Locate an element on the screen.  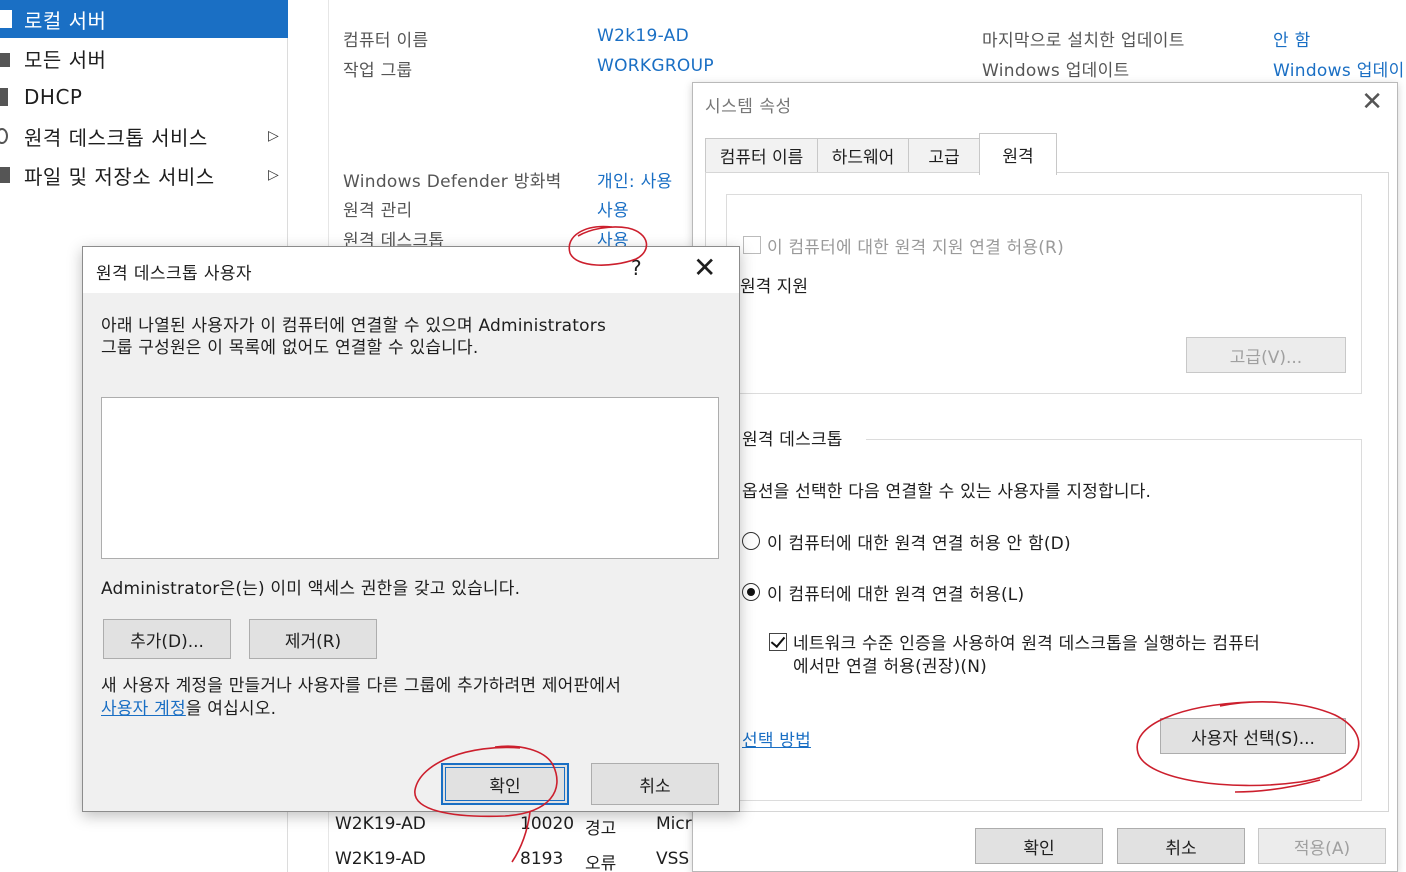
footer-line2: 사용자 계정을 여십시오. is located at coordinates (188, 706).